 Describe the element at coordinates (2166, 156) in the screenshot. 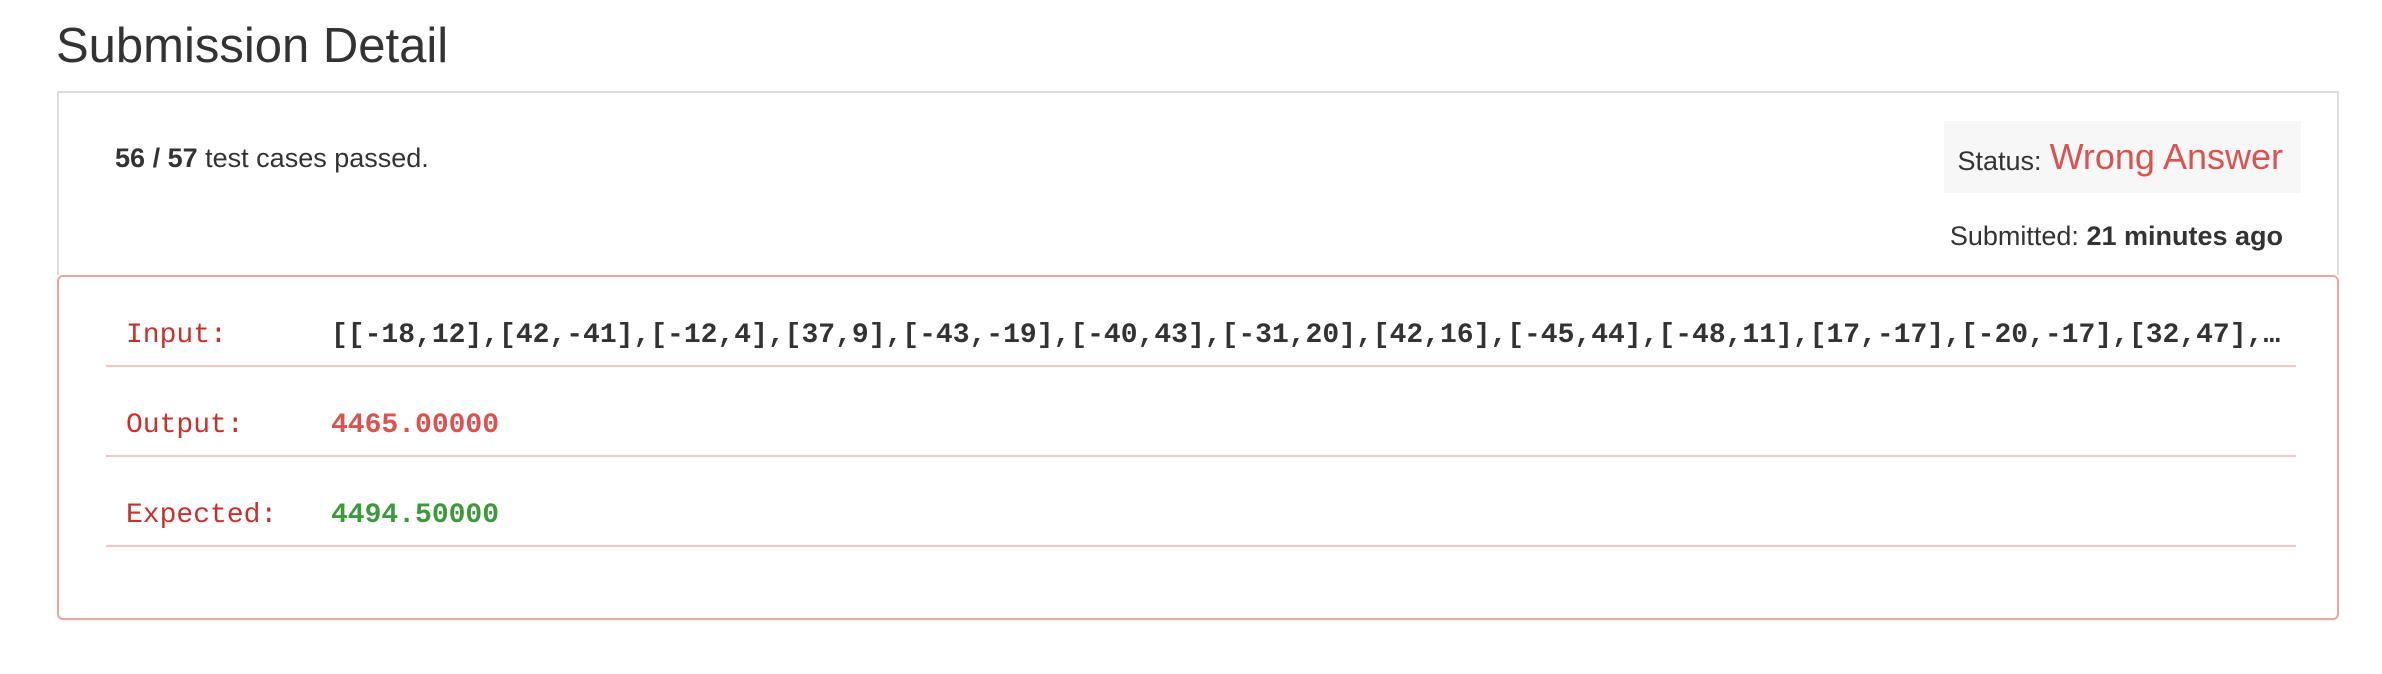

I see `status-value: Wrong Answer` at that location.